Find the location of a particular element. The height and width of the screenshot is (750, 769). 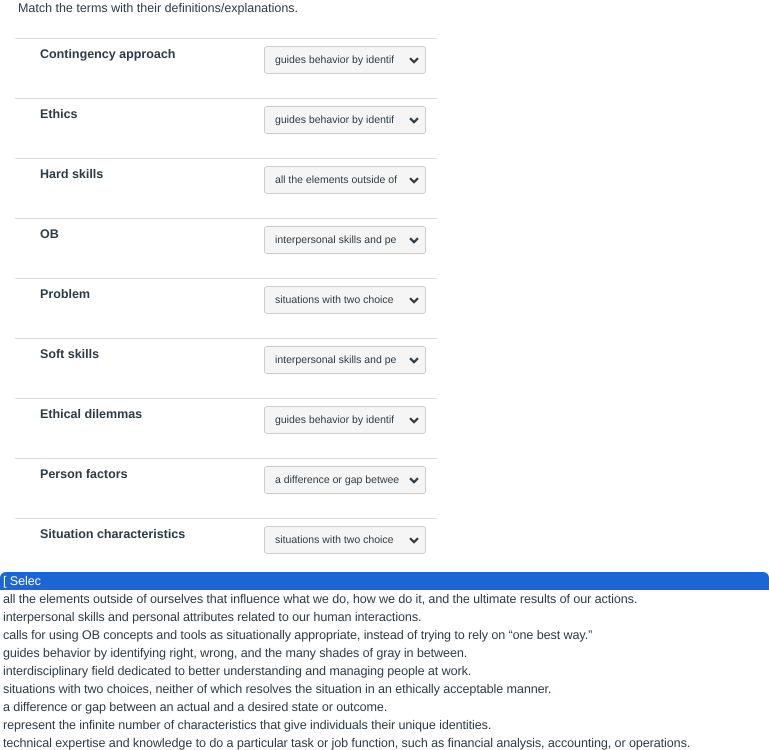

dropdown-option: interdisciplinary field dedicated to better understanding and managing people at work. is located at coordinates (384, 671).